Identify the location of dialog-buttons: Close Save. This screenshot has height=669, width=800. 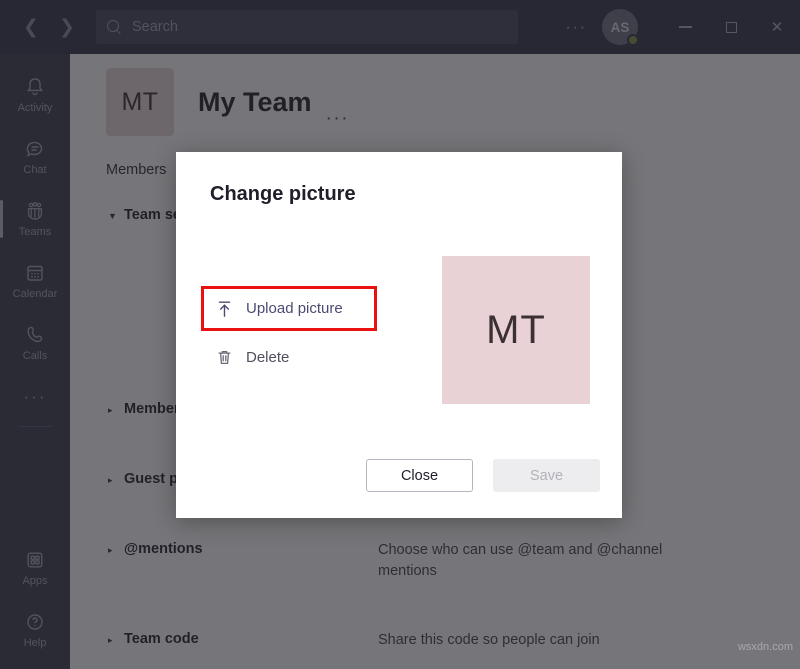
(483, 475).